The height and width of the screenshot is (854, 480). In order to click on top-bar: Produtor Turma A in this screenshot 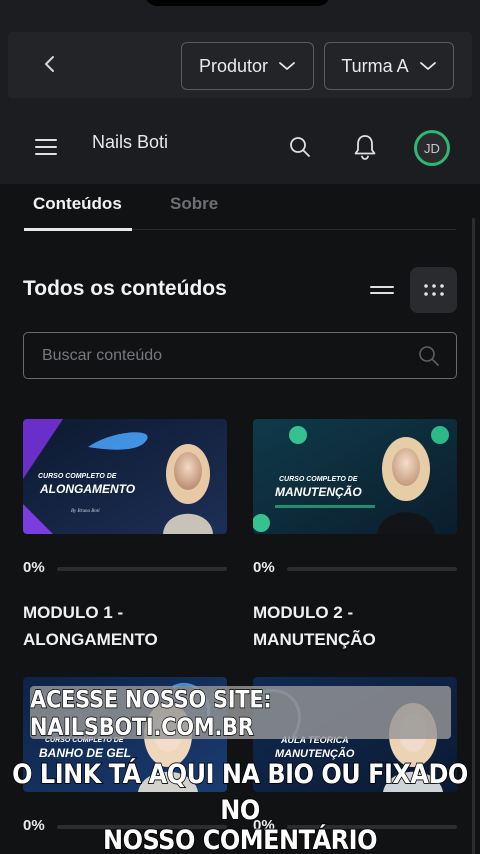, I will do `click(240, 65)`.